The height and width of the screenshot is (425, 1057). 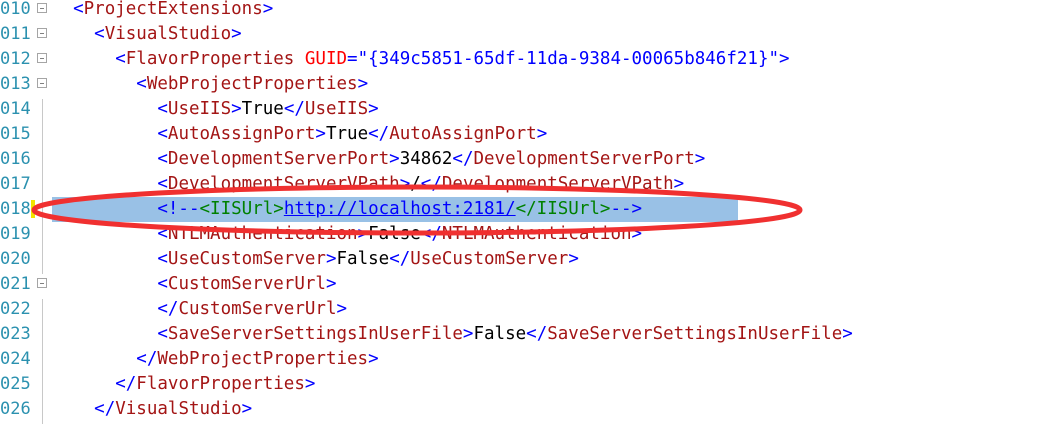 I want to click on code-text: <CustomServerUrl>, so click(x=194, y=284).